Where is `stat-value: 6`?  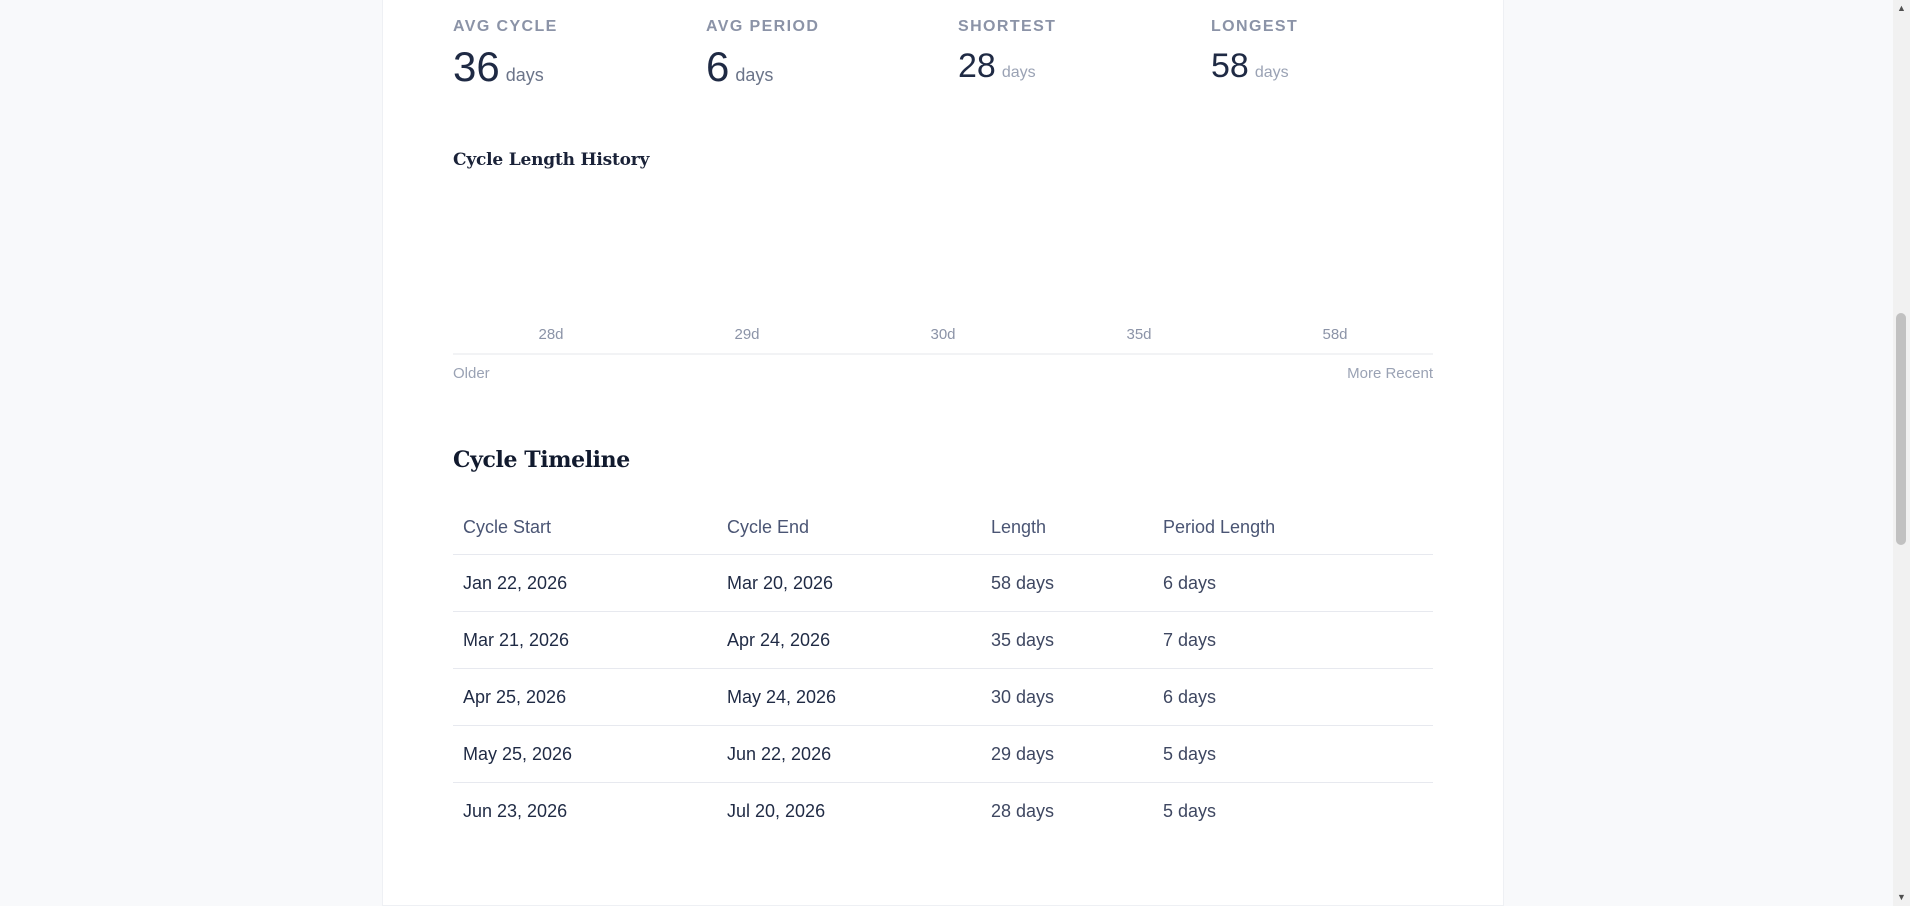 stat-value: 6 is located at coordinates (718, 66).